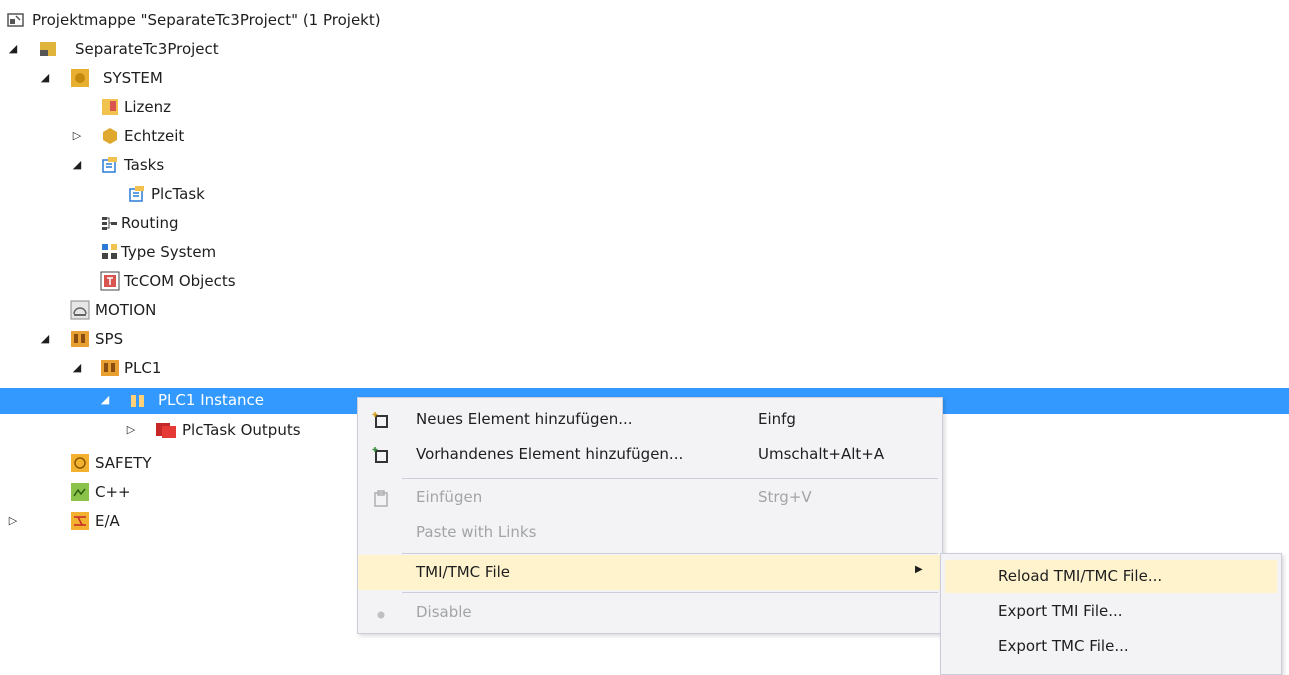 The height and width of the screenshot is (675, 1289). Describe the element at coordinates (154, 136) in the screenshot. I see `tree-label: Echtzeit` at that location.